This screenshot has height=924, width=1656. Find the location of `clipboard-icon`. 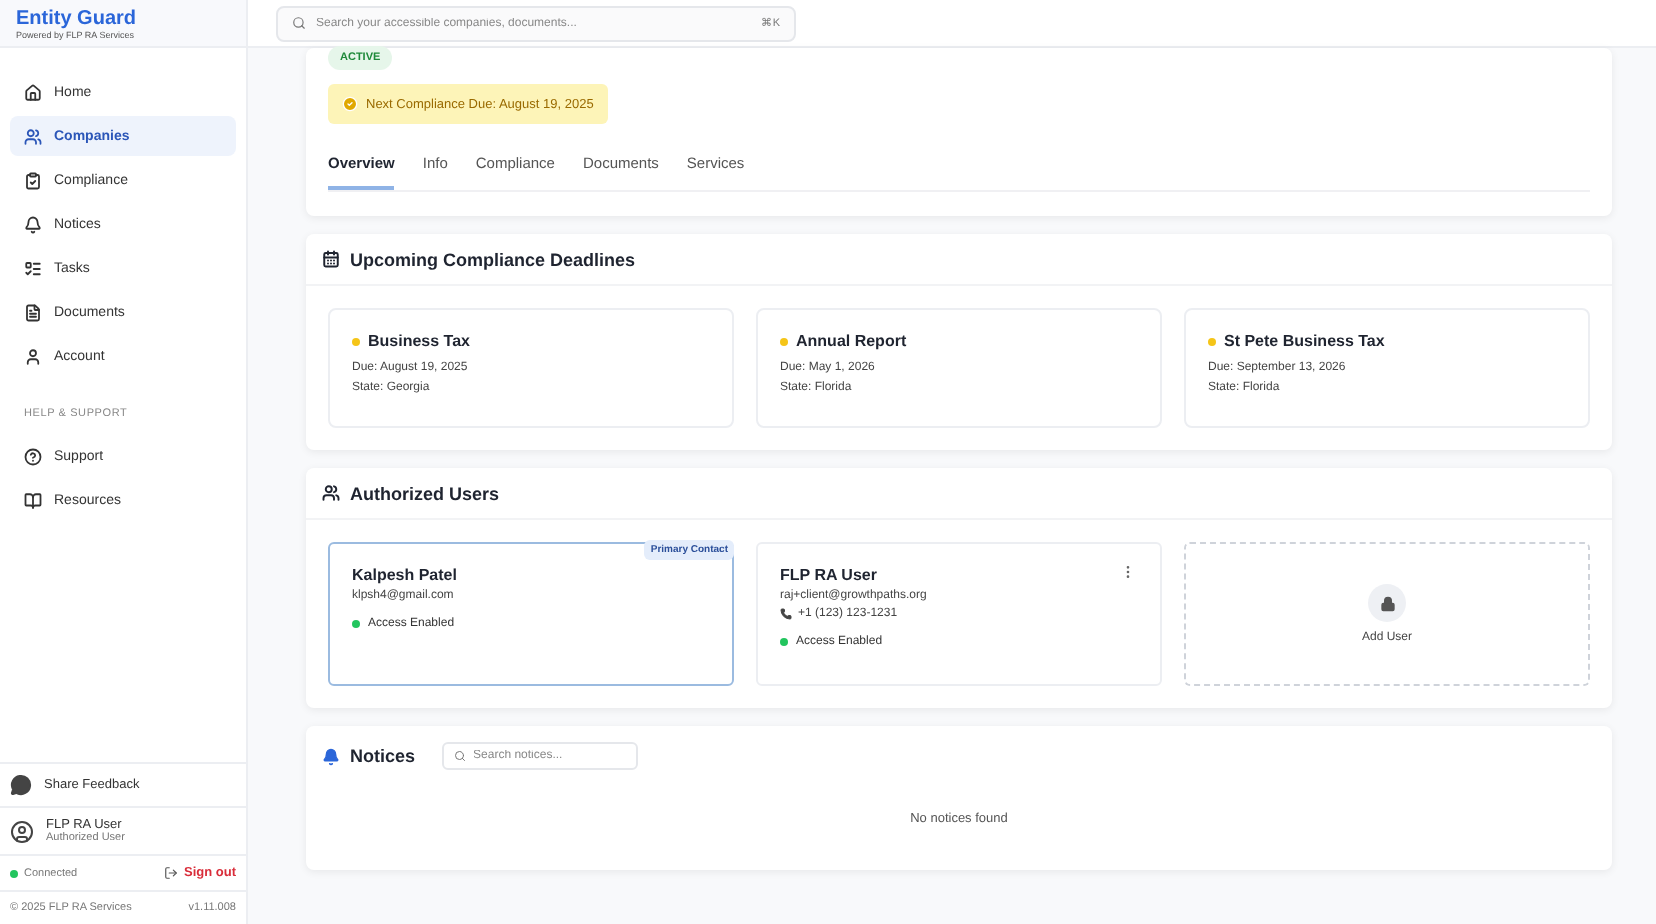

clipboard-icon is located at coordinates (33, 180).